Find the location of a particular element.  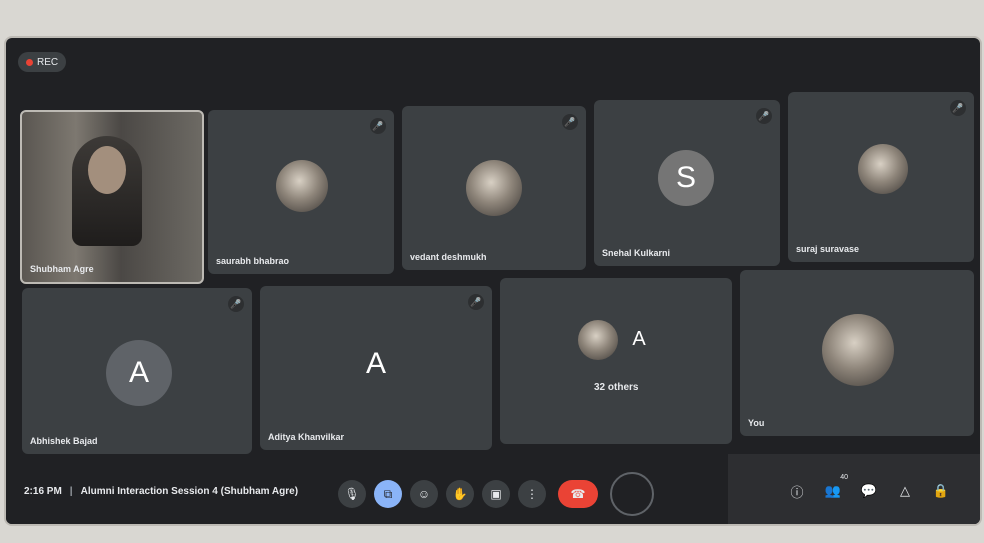

others-count: 32 others is located at coordinates (616, 387).